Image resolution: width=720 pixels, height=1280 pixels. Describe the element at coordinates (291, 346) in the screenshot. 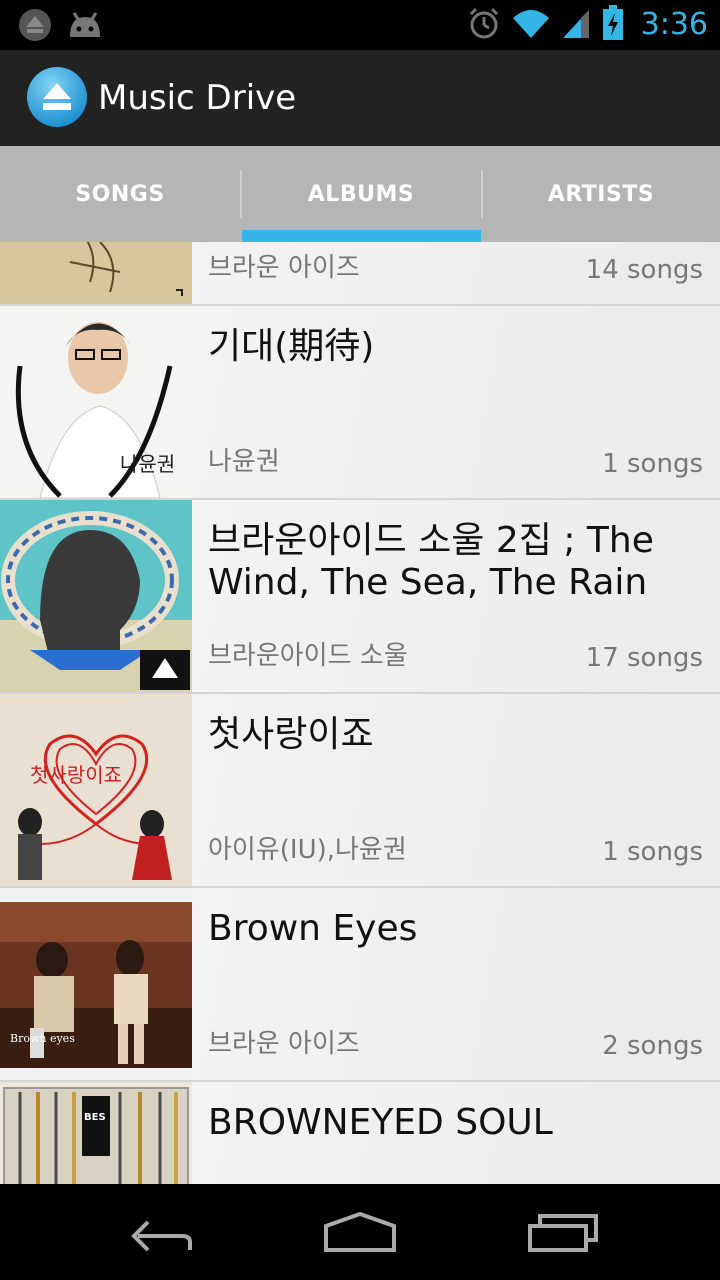

I see `album-title: 기대(期待)` at that location.